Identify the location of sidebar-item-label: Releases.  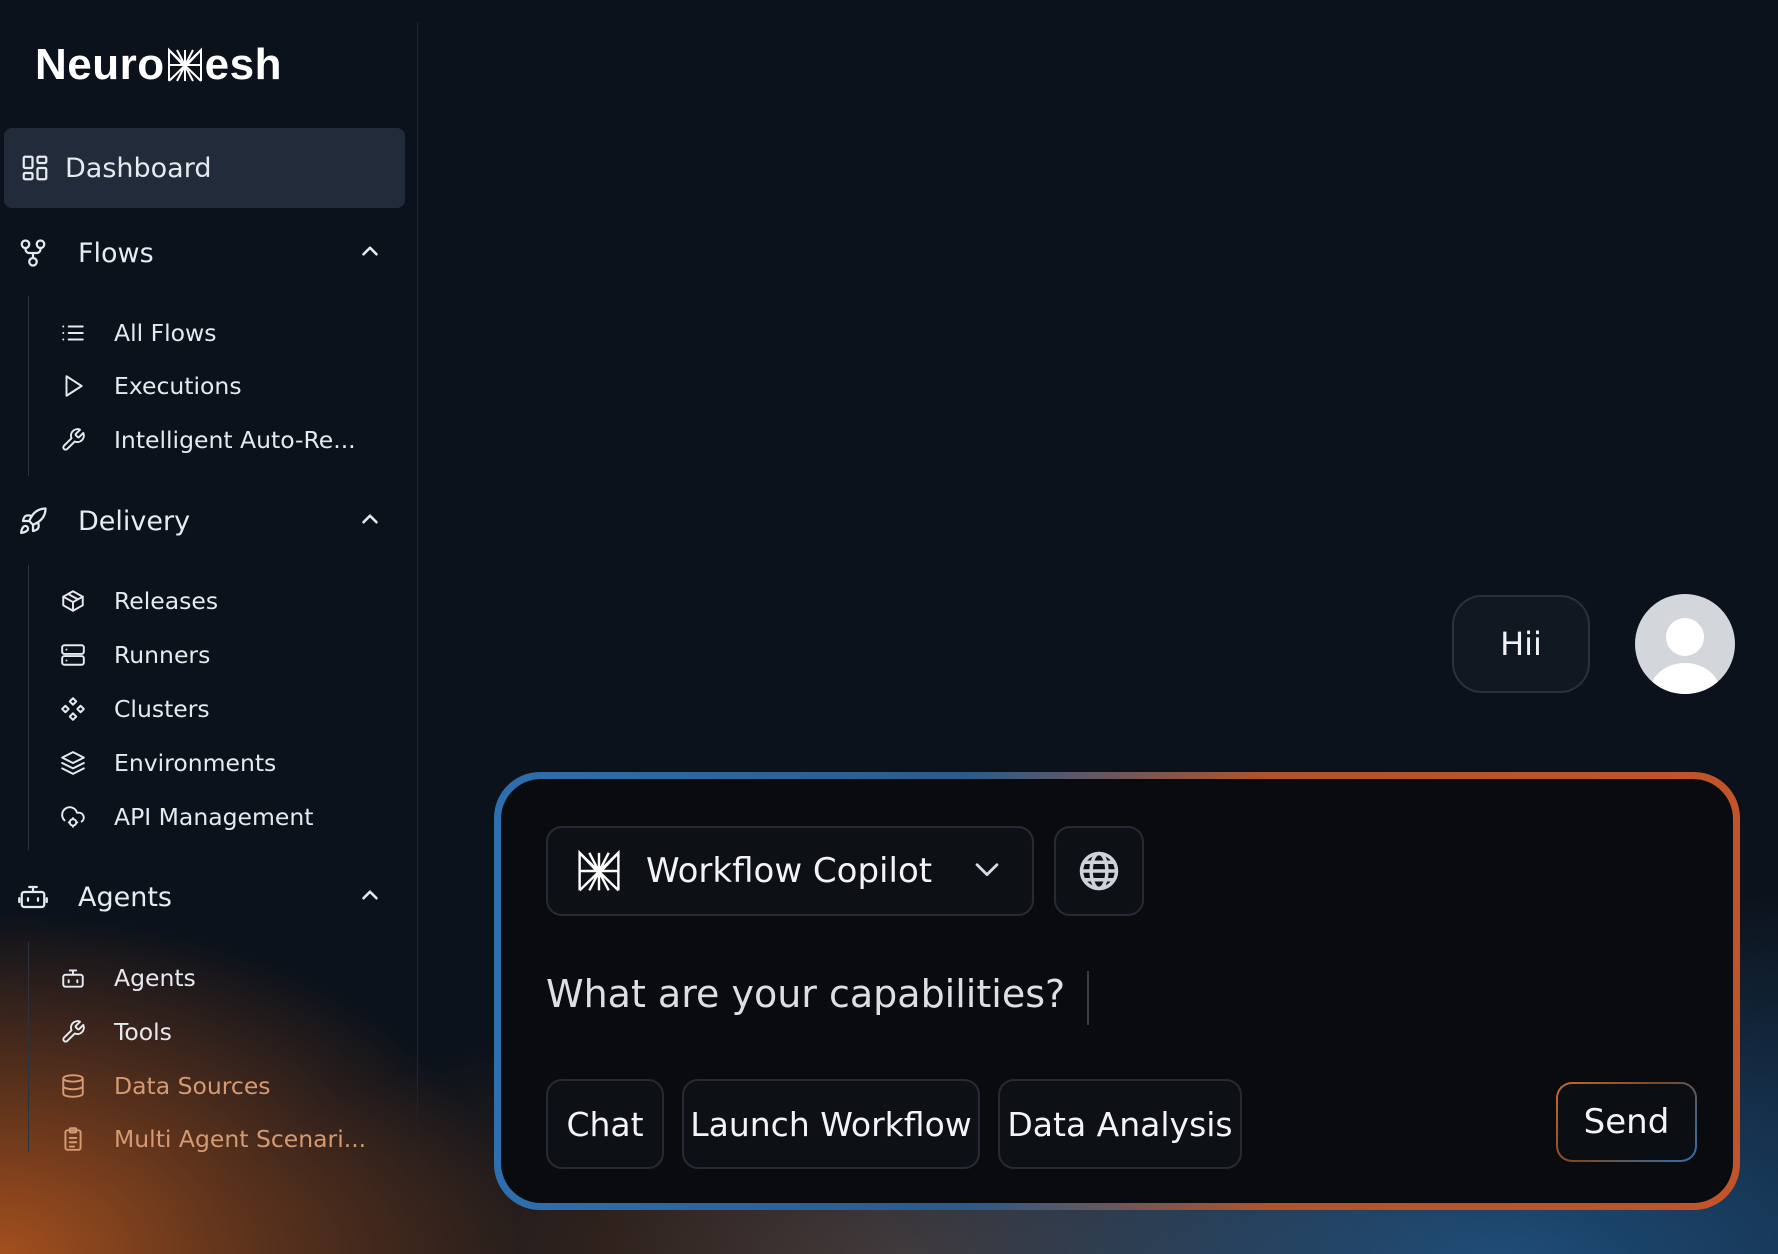
(166, 601).